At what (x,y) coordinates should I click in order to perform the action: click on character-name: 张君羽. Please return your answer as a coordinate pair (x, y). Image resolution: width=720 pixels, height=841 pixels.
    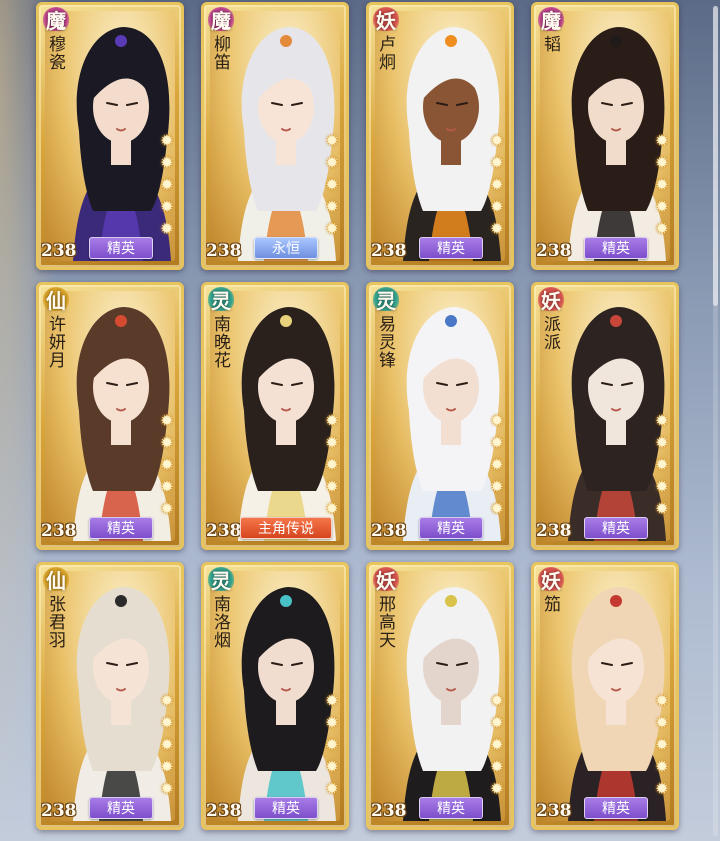
    Looking at the image, I should click on (55, 622).